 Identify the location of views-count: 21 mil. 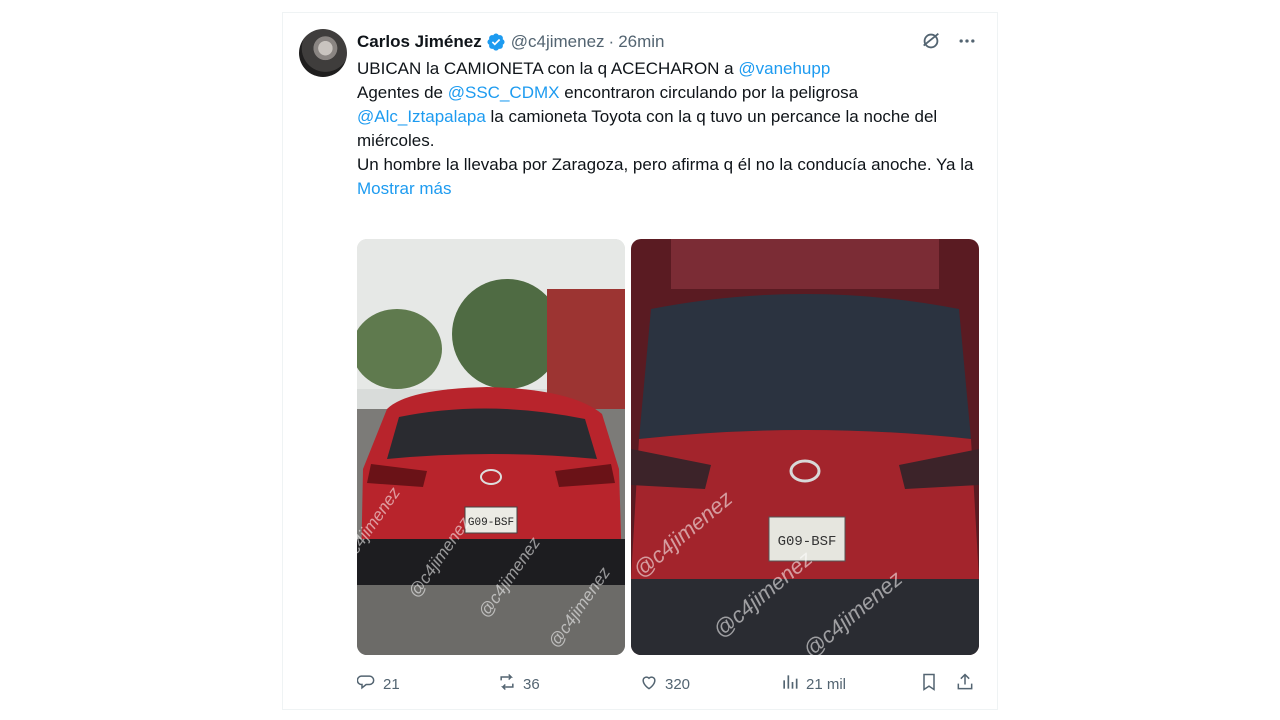
(826, 684).